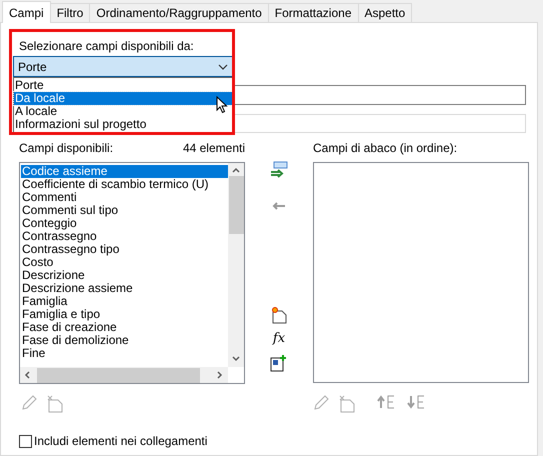  What do you see at coordinates (222, 105) in the screenshot?
I see `cursor-icon` at bounding box center [222, 105].